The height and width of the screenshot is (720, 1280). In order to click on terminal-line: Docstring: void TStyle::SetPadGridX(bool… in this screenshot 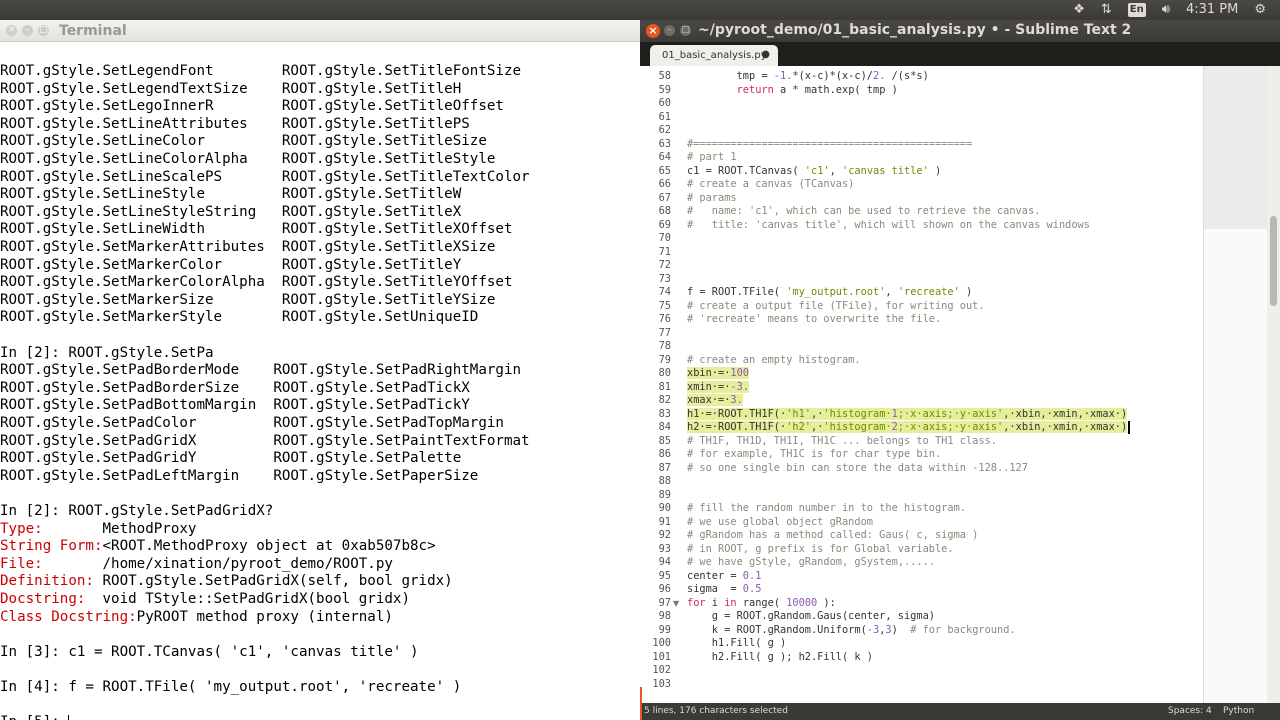, I will do `click(205, 600)`.